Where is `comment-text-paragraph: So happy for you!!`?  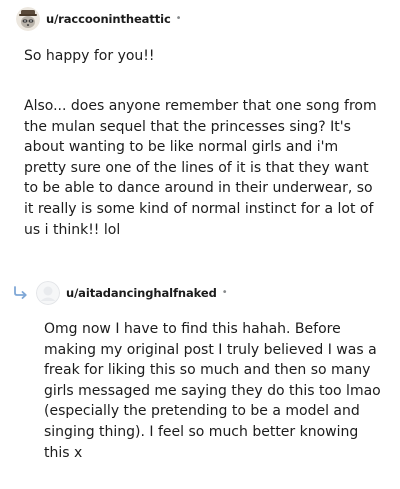 comment-text-paragraph: So happy for you!! is located at coordinates (89, 56).